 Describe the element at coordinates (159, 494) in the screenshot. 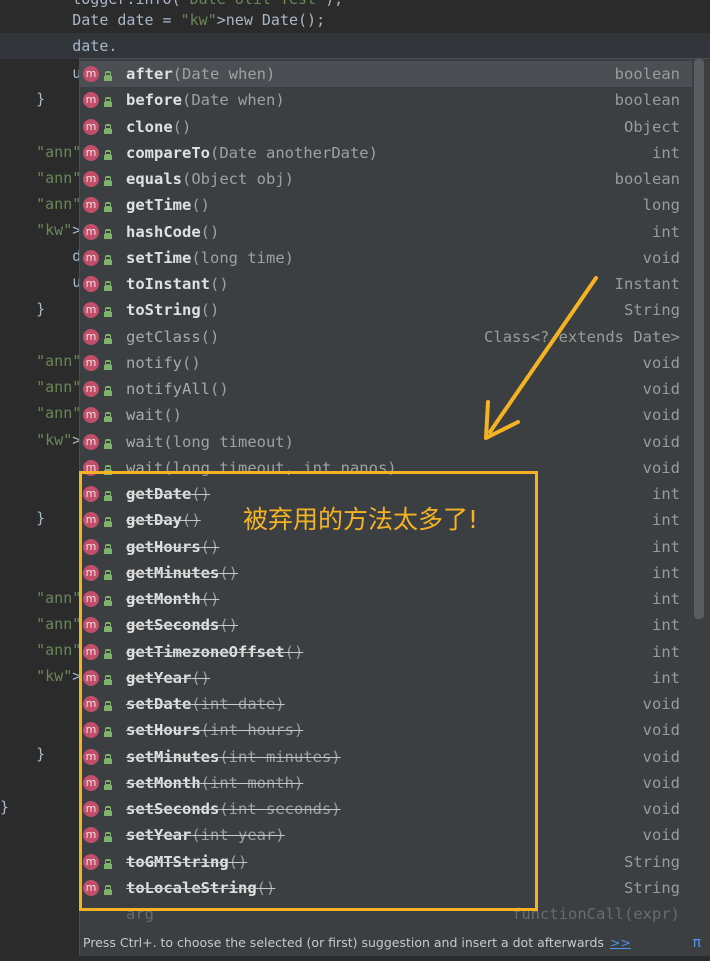

I see `method-name: getDate` at that location.